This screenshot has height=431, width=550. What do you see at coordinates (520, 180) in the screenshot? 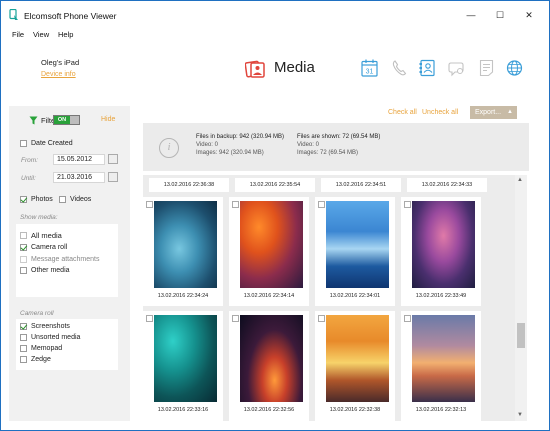
I see `scroll-up-icon: ▲` at bounding box center [520, 180].